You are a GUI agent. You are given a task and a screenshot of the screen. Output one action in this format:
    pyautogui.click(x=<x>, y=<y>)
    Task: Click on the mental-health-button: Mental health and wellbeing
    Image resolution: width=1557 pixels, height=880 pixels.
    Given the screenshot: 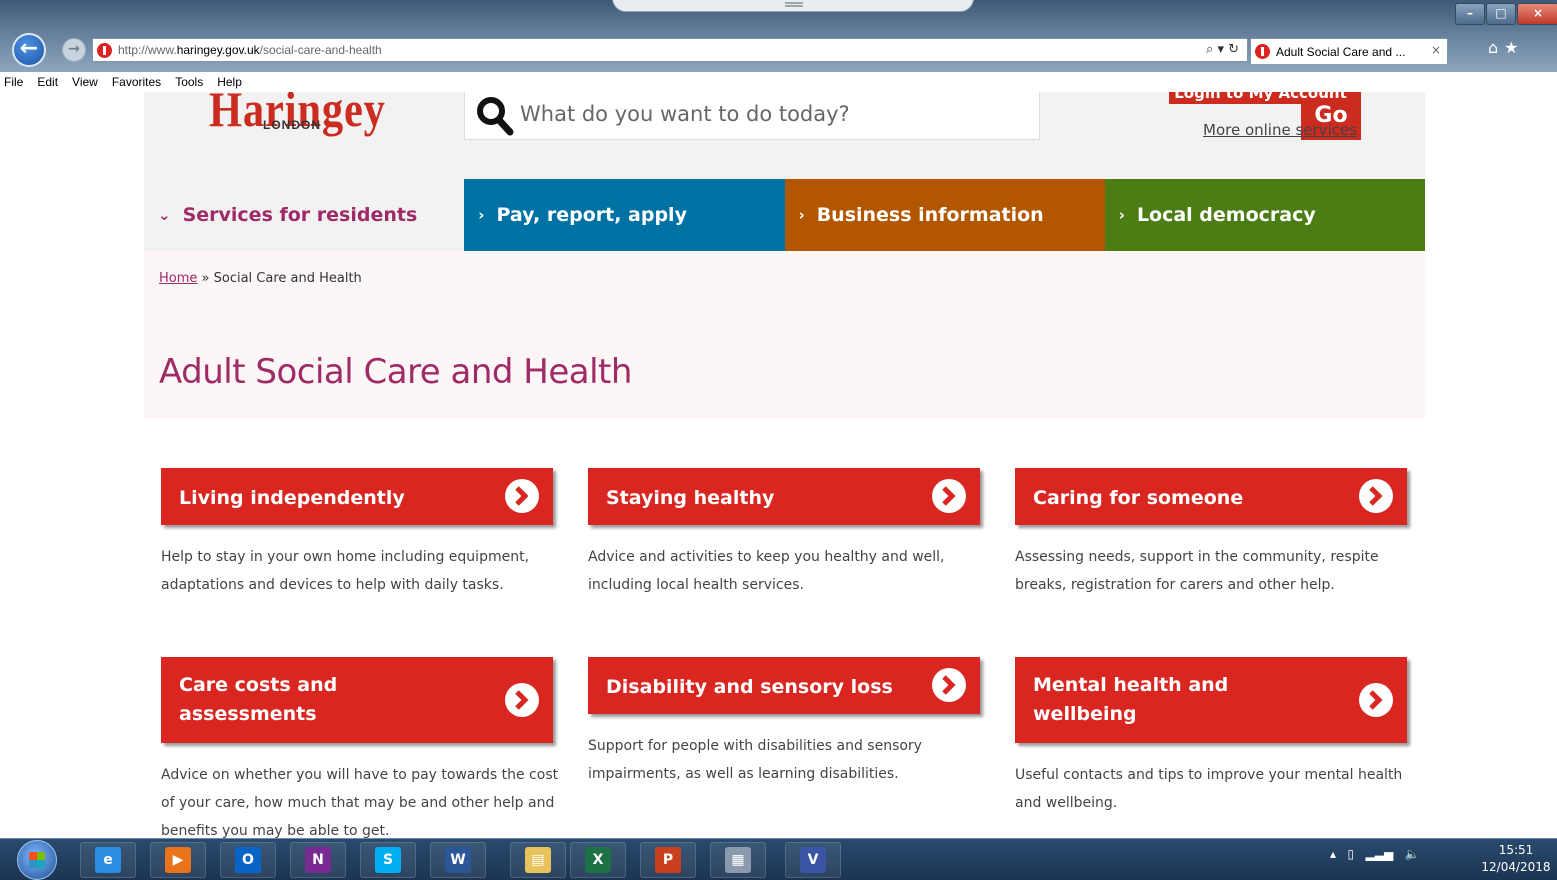 What is the action you would take?
    pyautogui.click(x=1211, y=700)
    